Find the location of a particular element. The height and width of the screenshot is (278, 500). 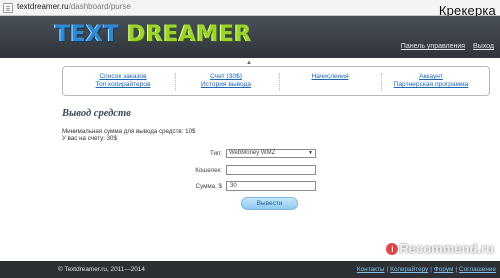

page-icon is located at coordinates (8, 8).